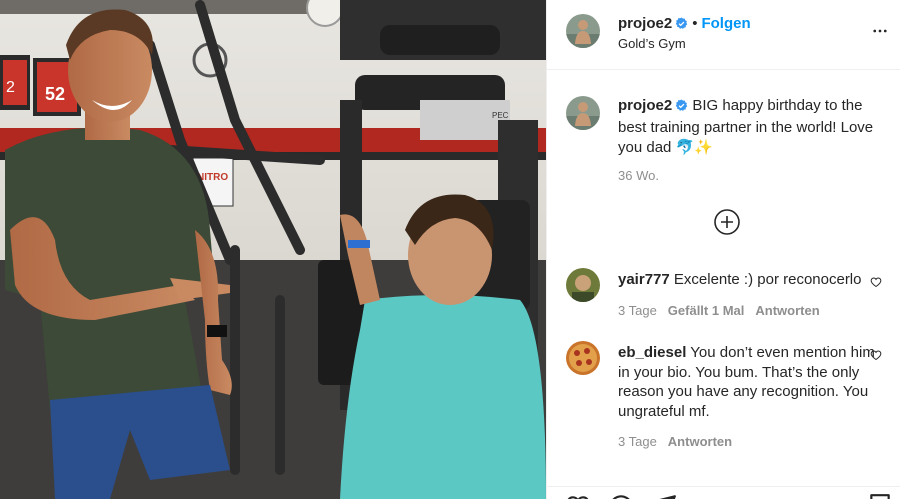 The image size is (900, 499). I want to click on caption-timestamp: 36 Wo., so click(638, 175).